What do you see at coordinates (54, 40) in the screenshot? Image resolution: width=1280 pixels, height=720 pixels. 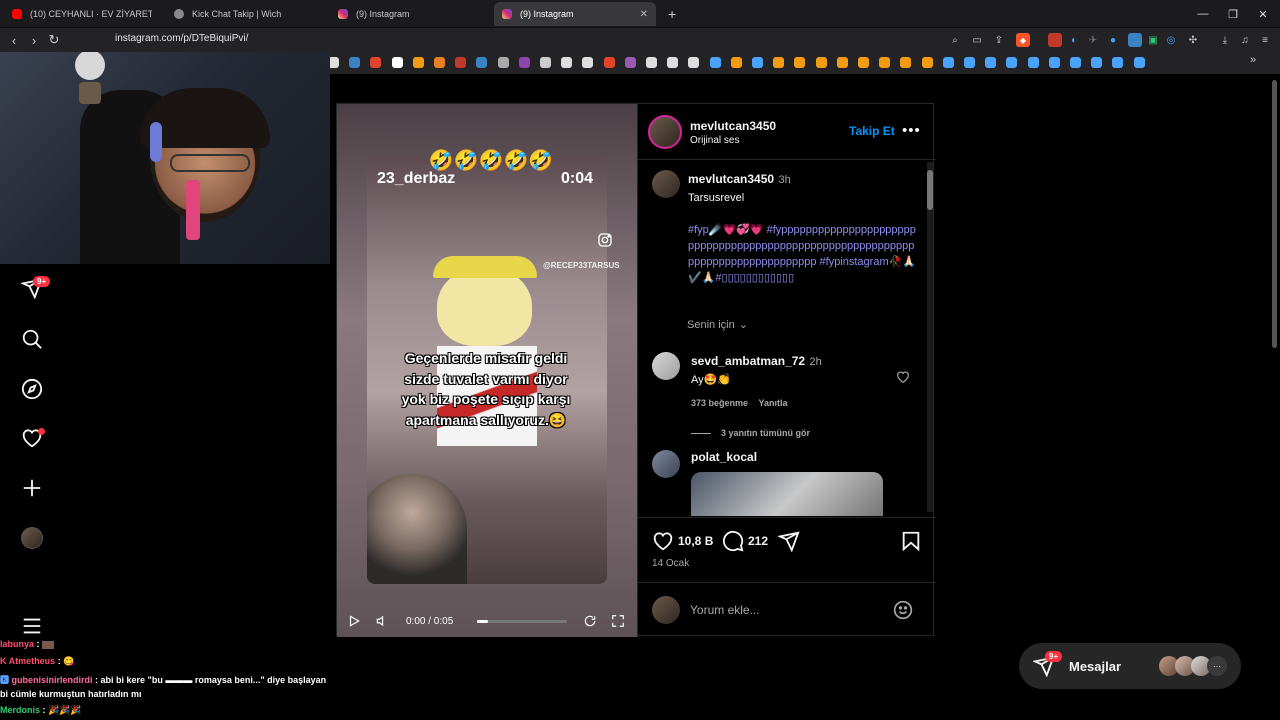 I see `reload-icon: ↻` at bounding box center [54, 40].